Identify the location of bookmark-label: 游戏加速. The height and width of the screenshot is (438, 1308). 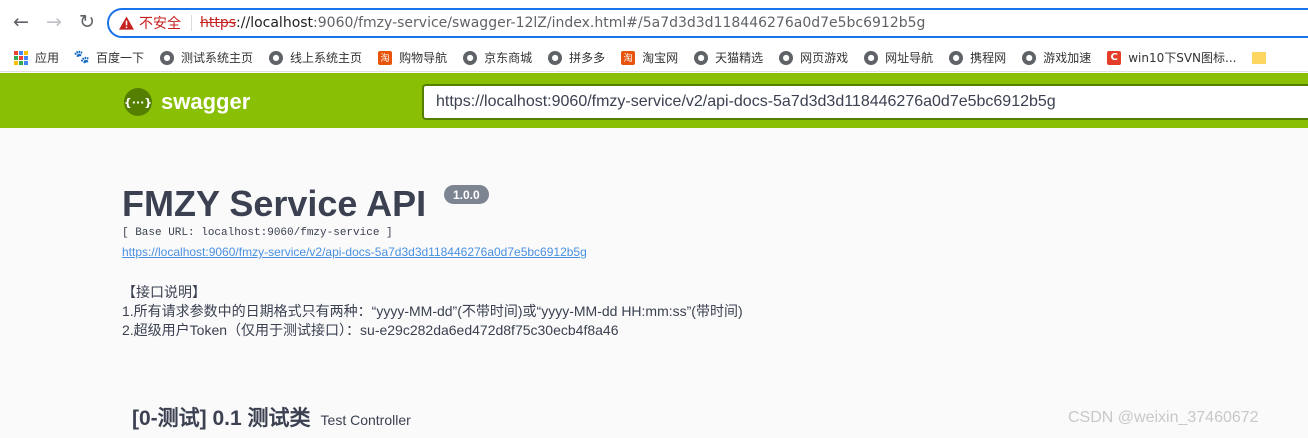
(1067, 58).